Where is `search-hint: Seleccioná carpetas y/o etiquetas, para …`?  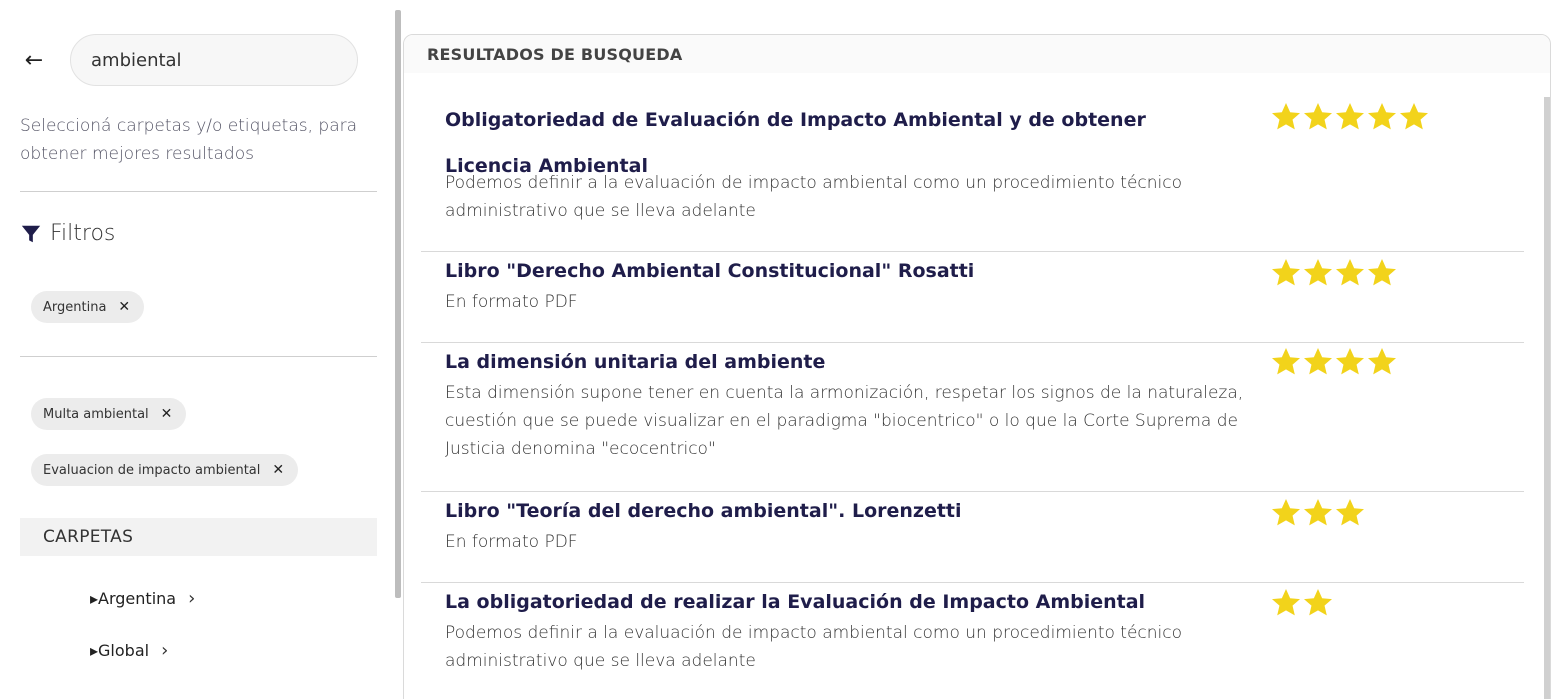 search-hint: Seleccioná carpetas y/o etiquetas, para … is located at coordinates (189, 140).